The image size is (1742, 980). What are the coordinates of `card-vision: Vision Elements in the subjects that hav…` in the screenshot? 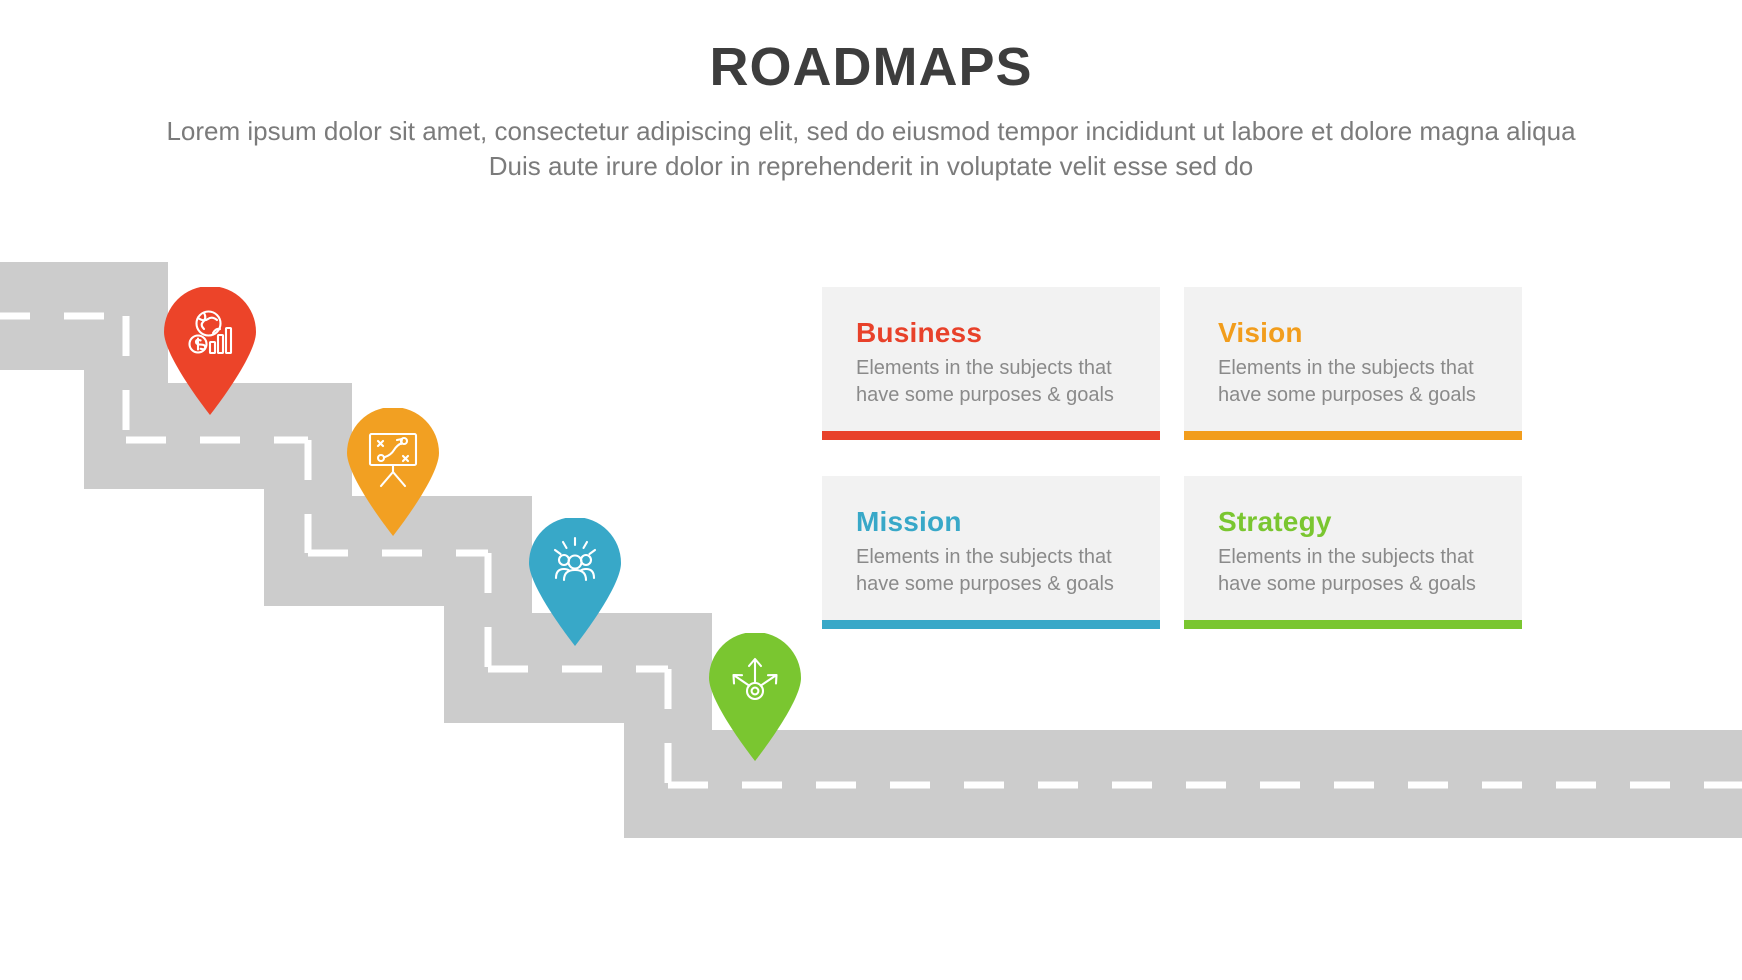 It's located at (1353, 363).